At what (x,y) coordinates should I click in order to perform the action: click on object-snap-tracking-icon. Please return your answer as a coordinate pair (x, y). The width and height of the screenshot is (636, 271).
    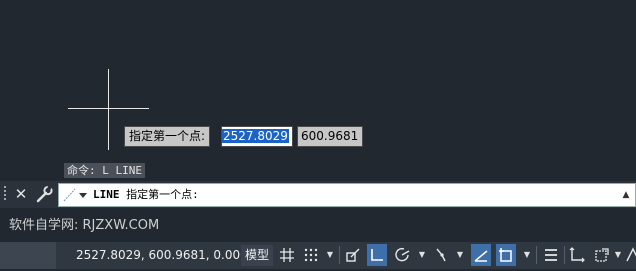
    Looking at the image, I should click on (481, 255).